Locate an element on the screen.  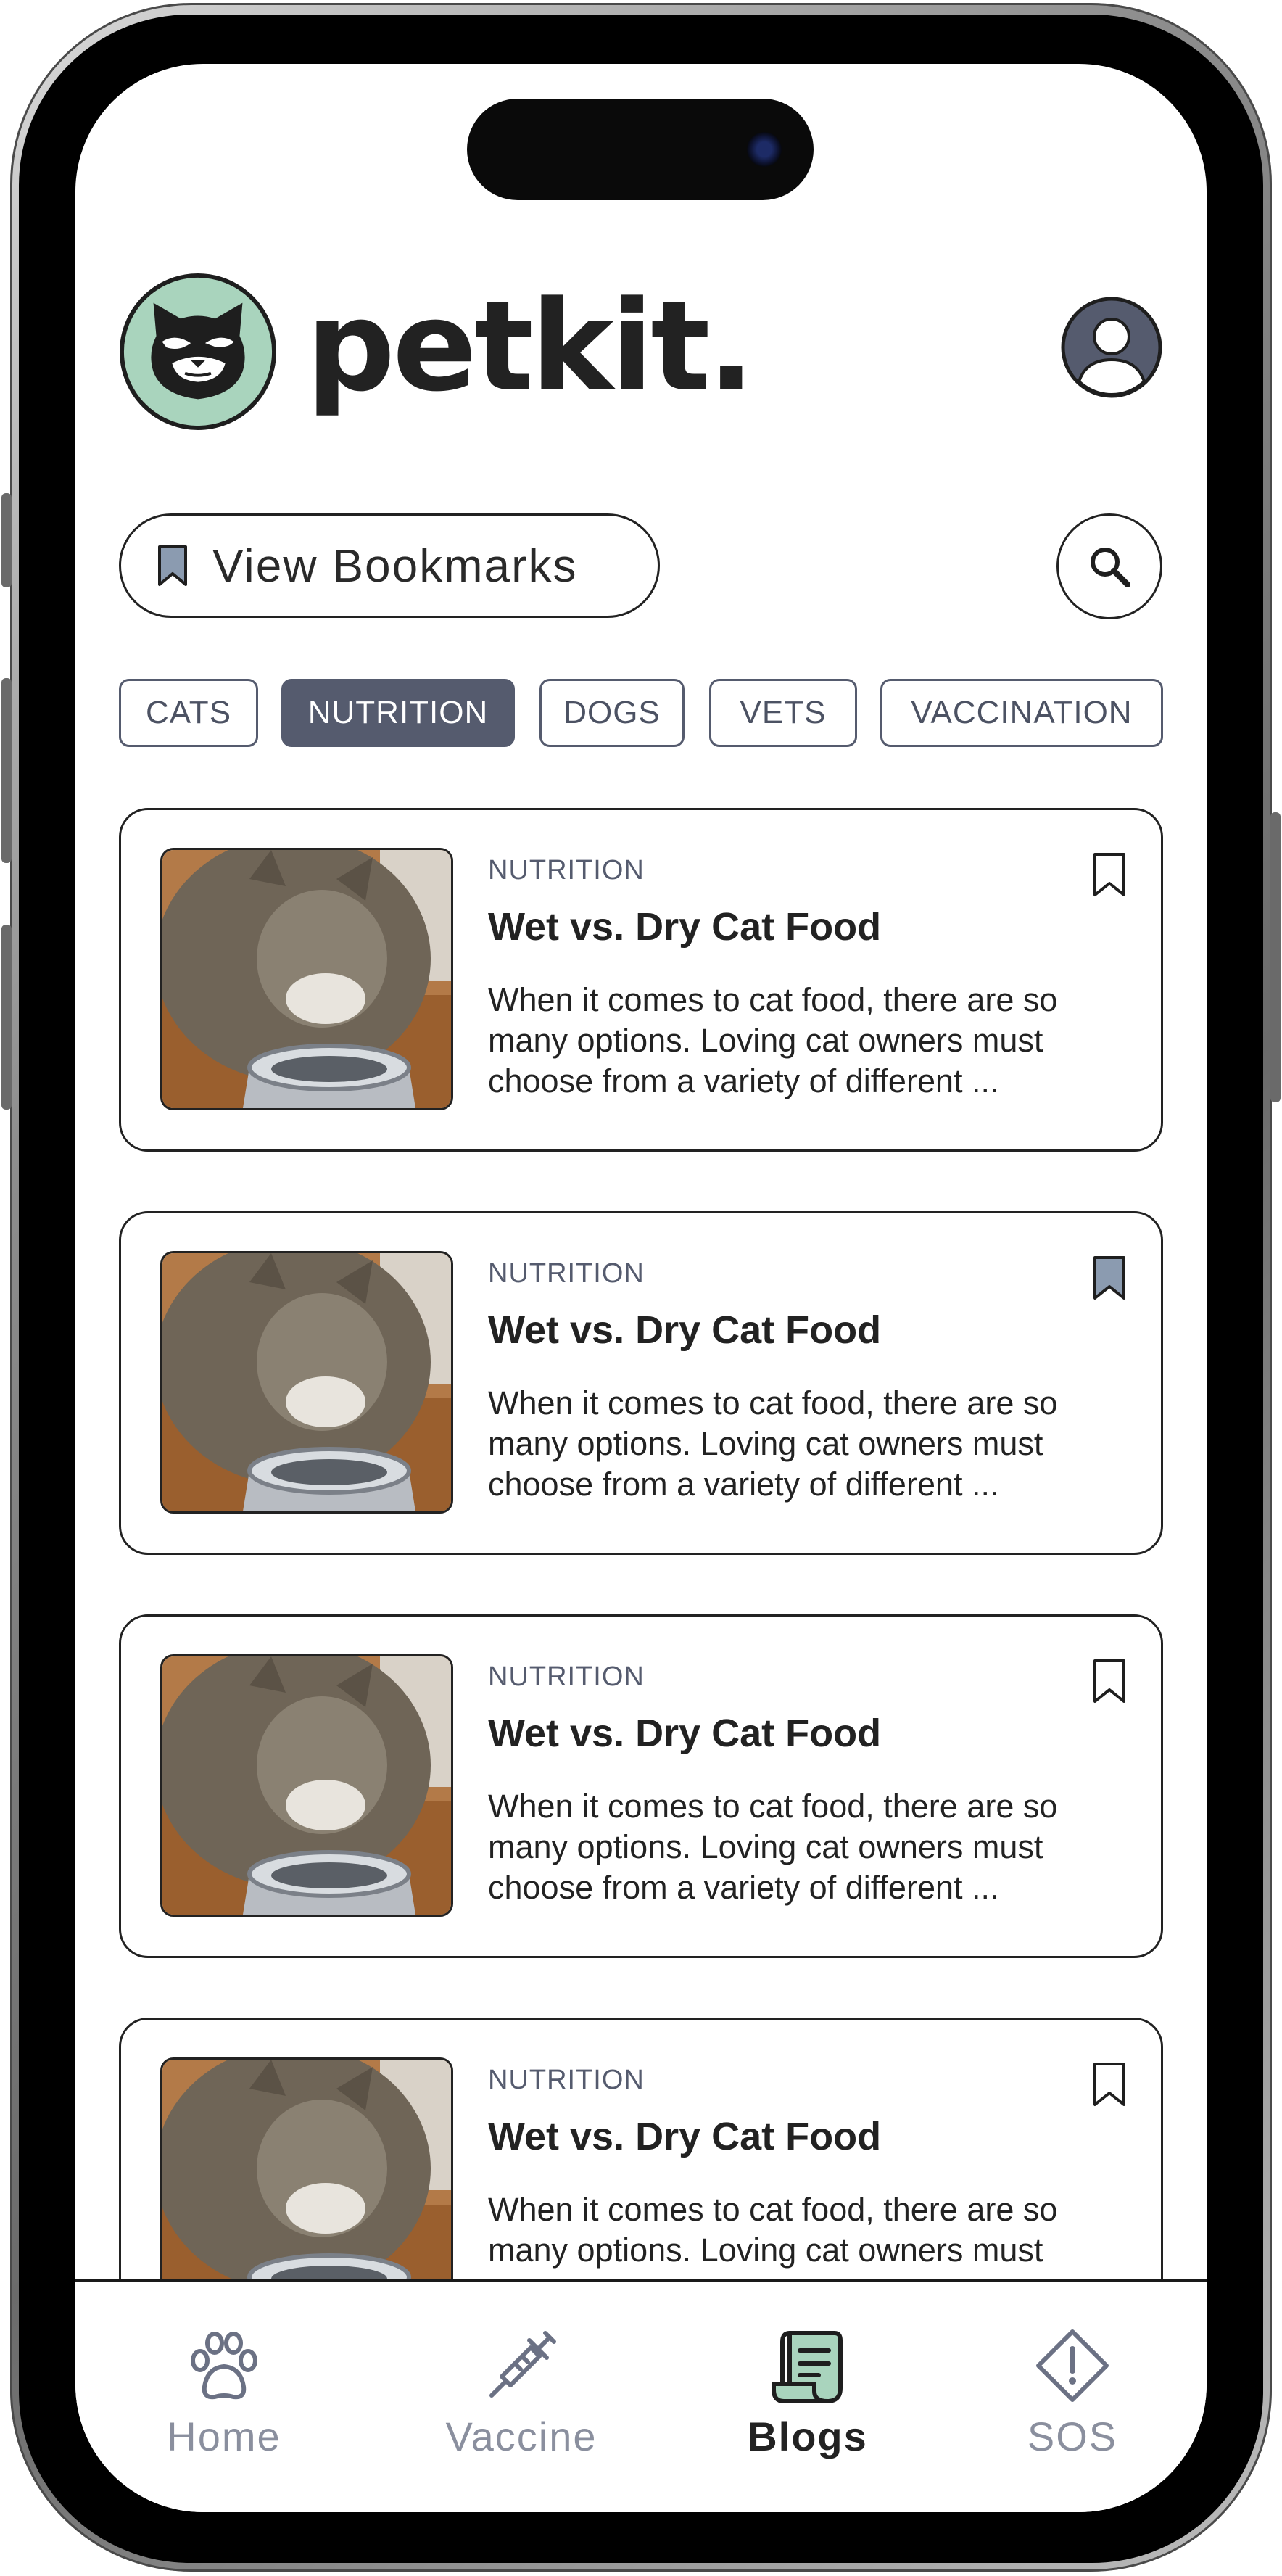
profile-avatar-icon is located at coordinates (1111, 347).